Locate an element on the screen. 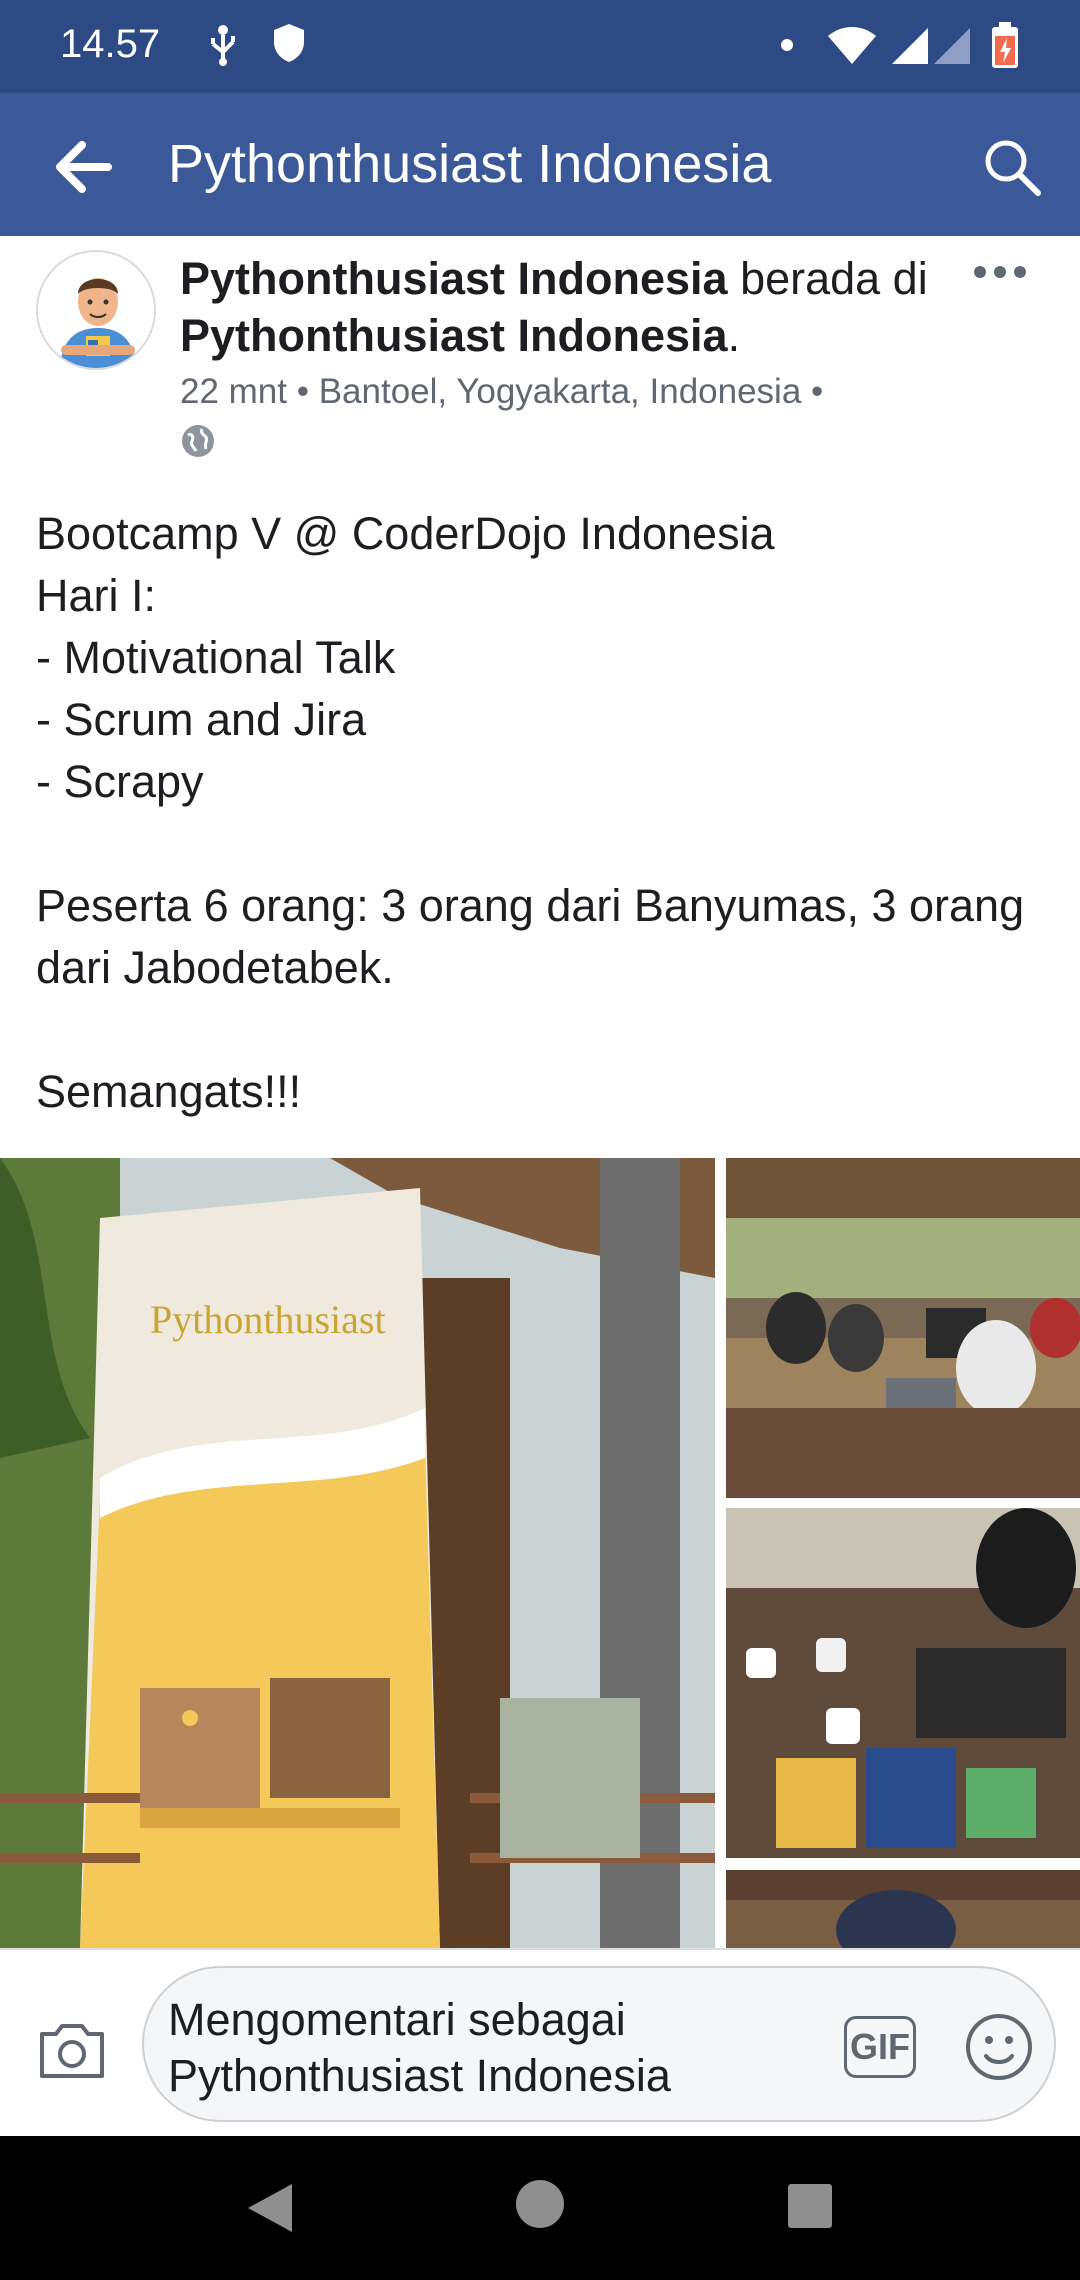  header-connector: berada di is located at coordinates (827, 278).